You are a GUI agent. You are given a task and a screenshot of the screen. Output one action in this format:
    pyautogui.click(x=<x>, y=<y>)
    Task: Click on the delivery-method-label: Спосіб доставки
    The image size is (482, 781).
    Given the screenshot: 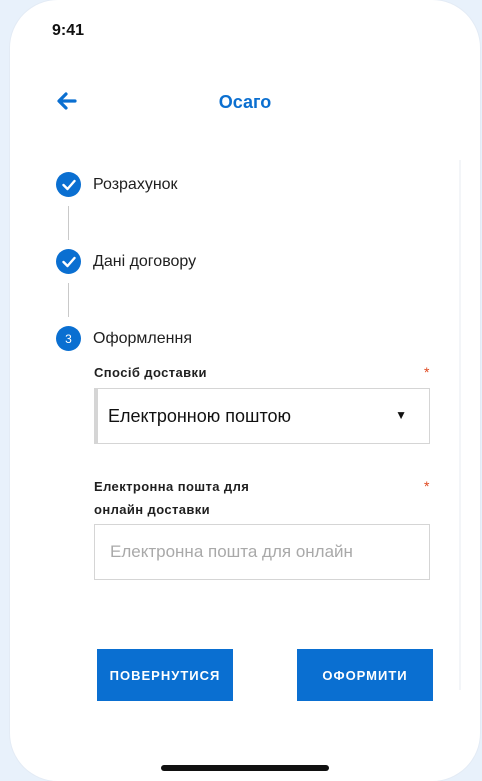 What is the action you would take?
    pyautogui.click(x=150, y=372)
    